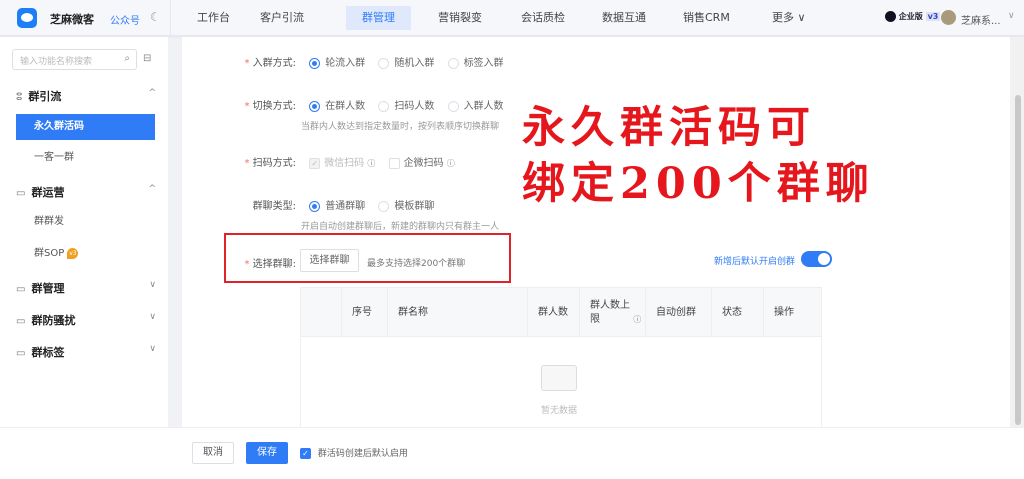 Image resolution: width=1024 pixels, height=479 pixels. Describe the element at coordinates (86, 352) in the screenshot. I see `sidebar-group-tags: ▭ 群标签 ∨` at that location.